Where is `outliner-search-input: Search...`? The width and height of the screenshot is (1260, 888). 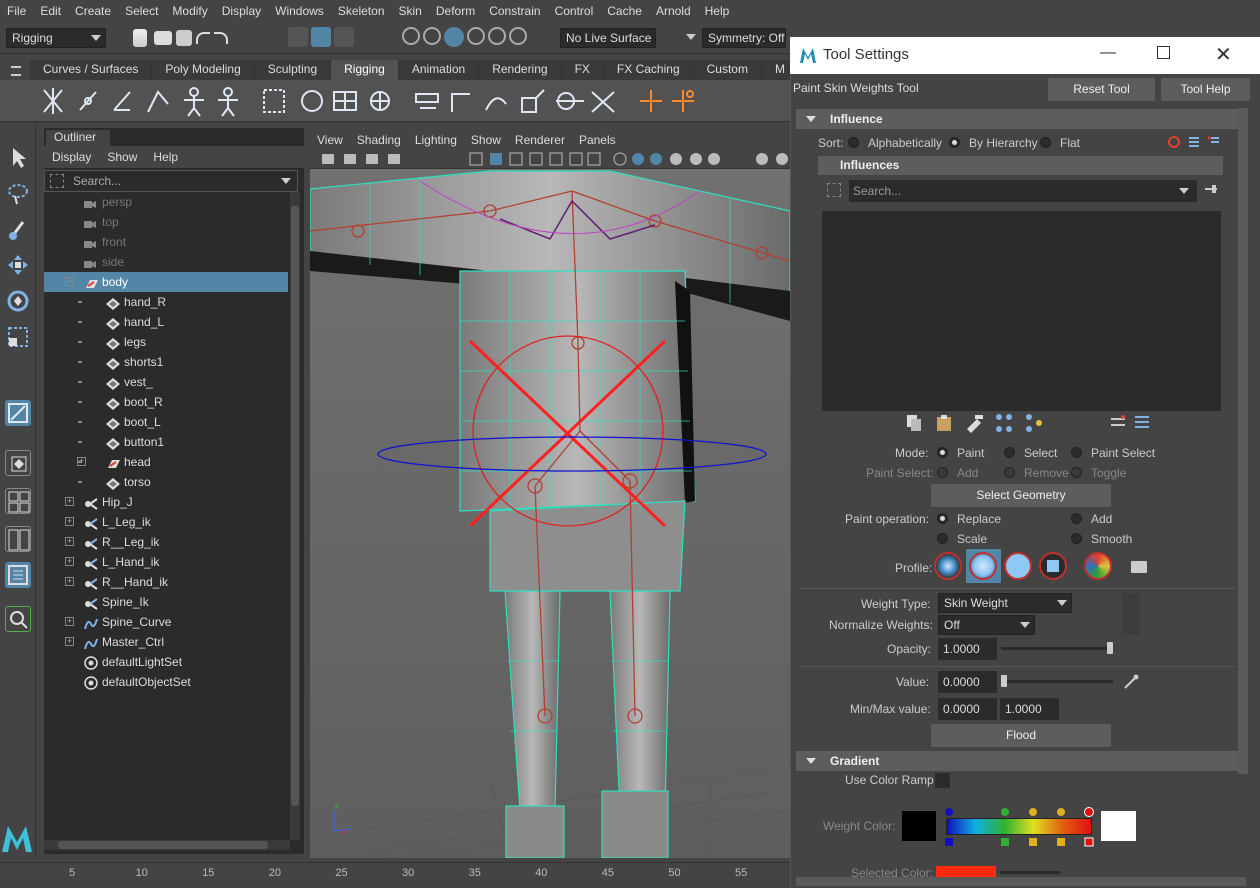
outliner-search-input: Search... is located at coordinates (171, 181).